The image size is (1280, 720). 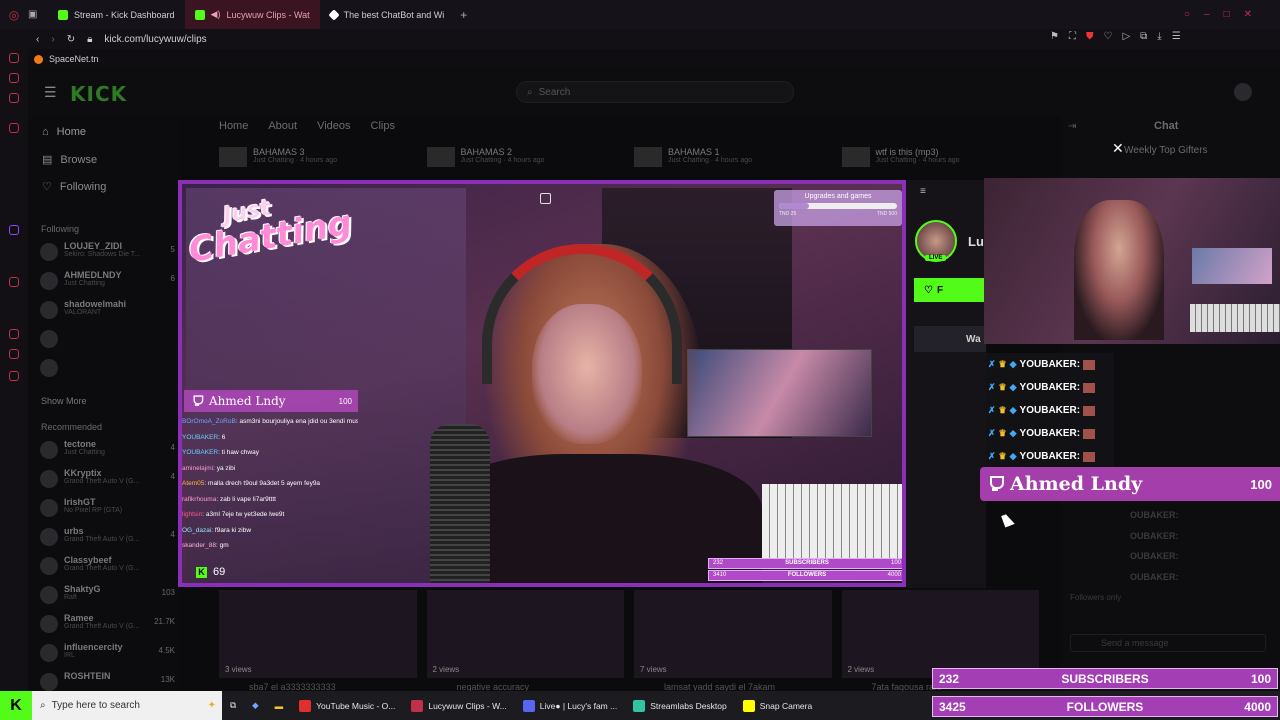 What do you see at coordinates (43, 705) in the screenshot?
I see `search-icon: ⌕` at bounding box center [43, 705].